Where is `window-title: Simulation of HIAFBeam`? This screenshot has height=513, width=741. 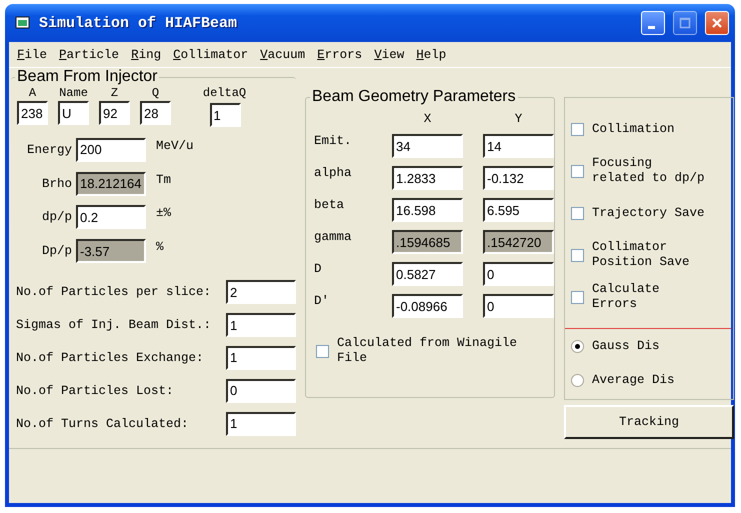
window-title: Simulation of HIAFBeam is located at coordinates (138, 23).